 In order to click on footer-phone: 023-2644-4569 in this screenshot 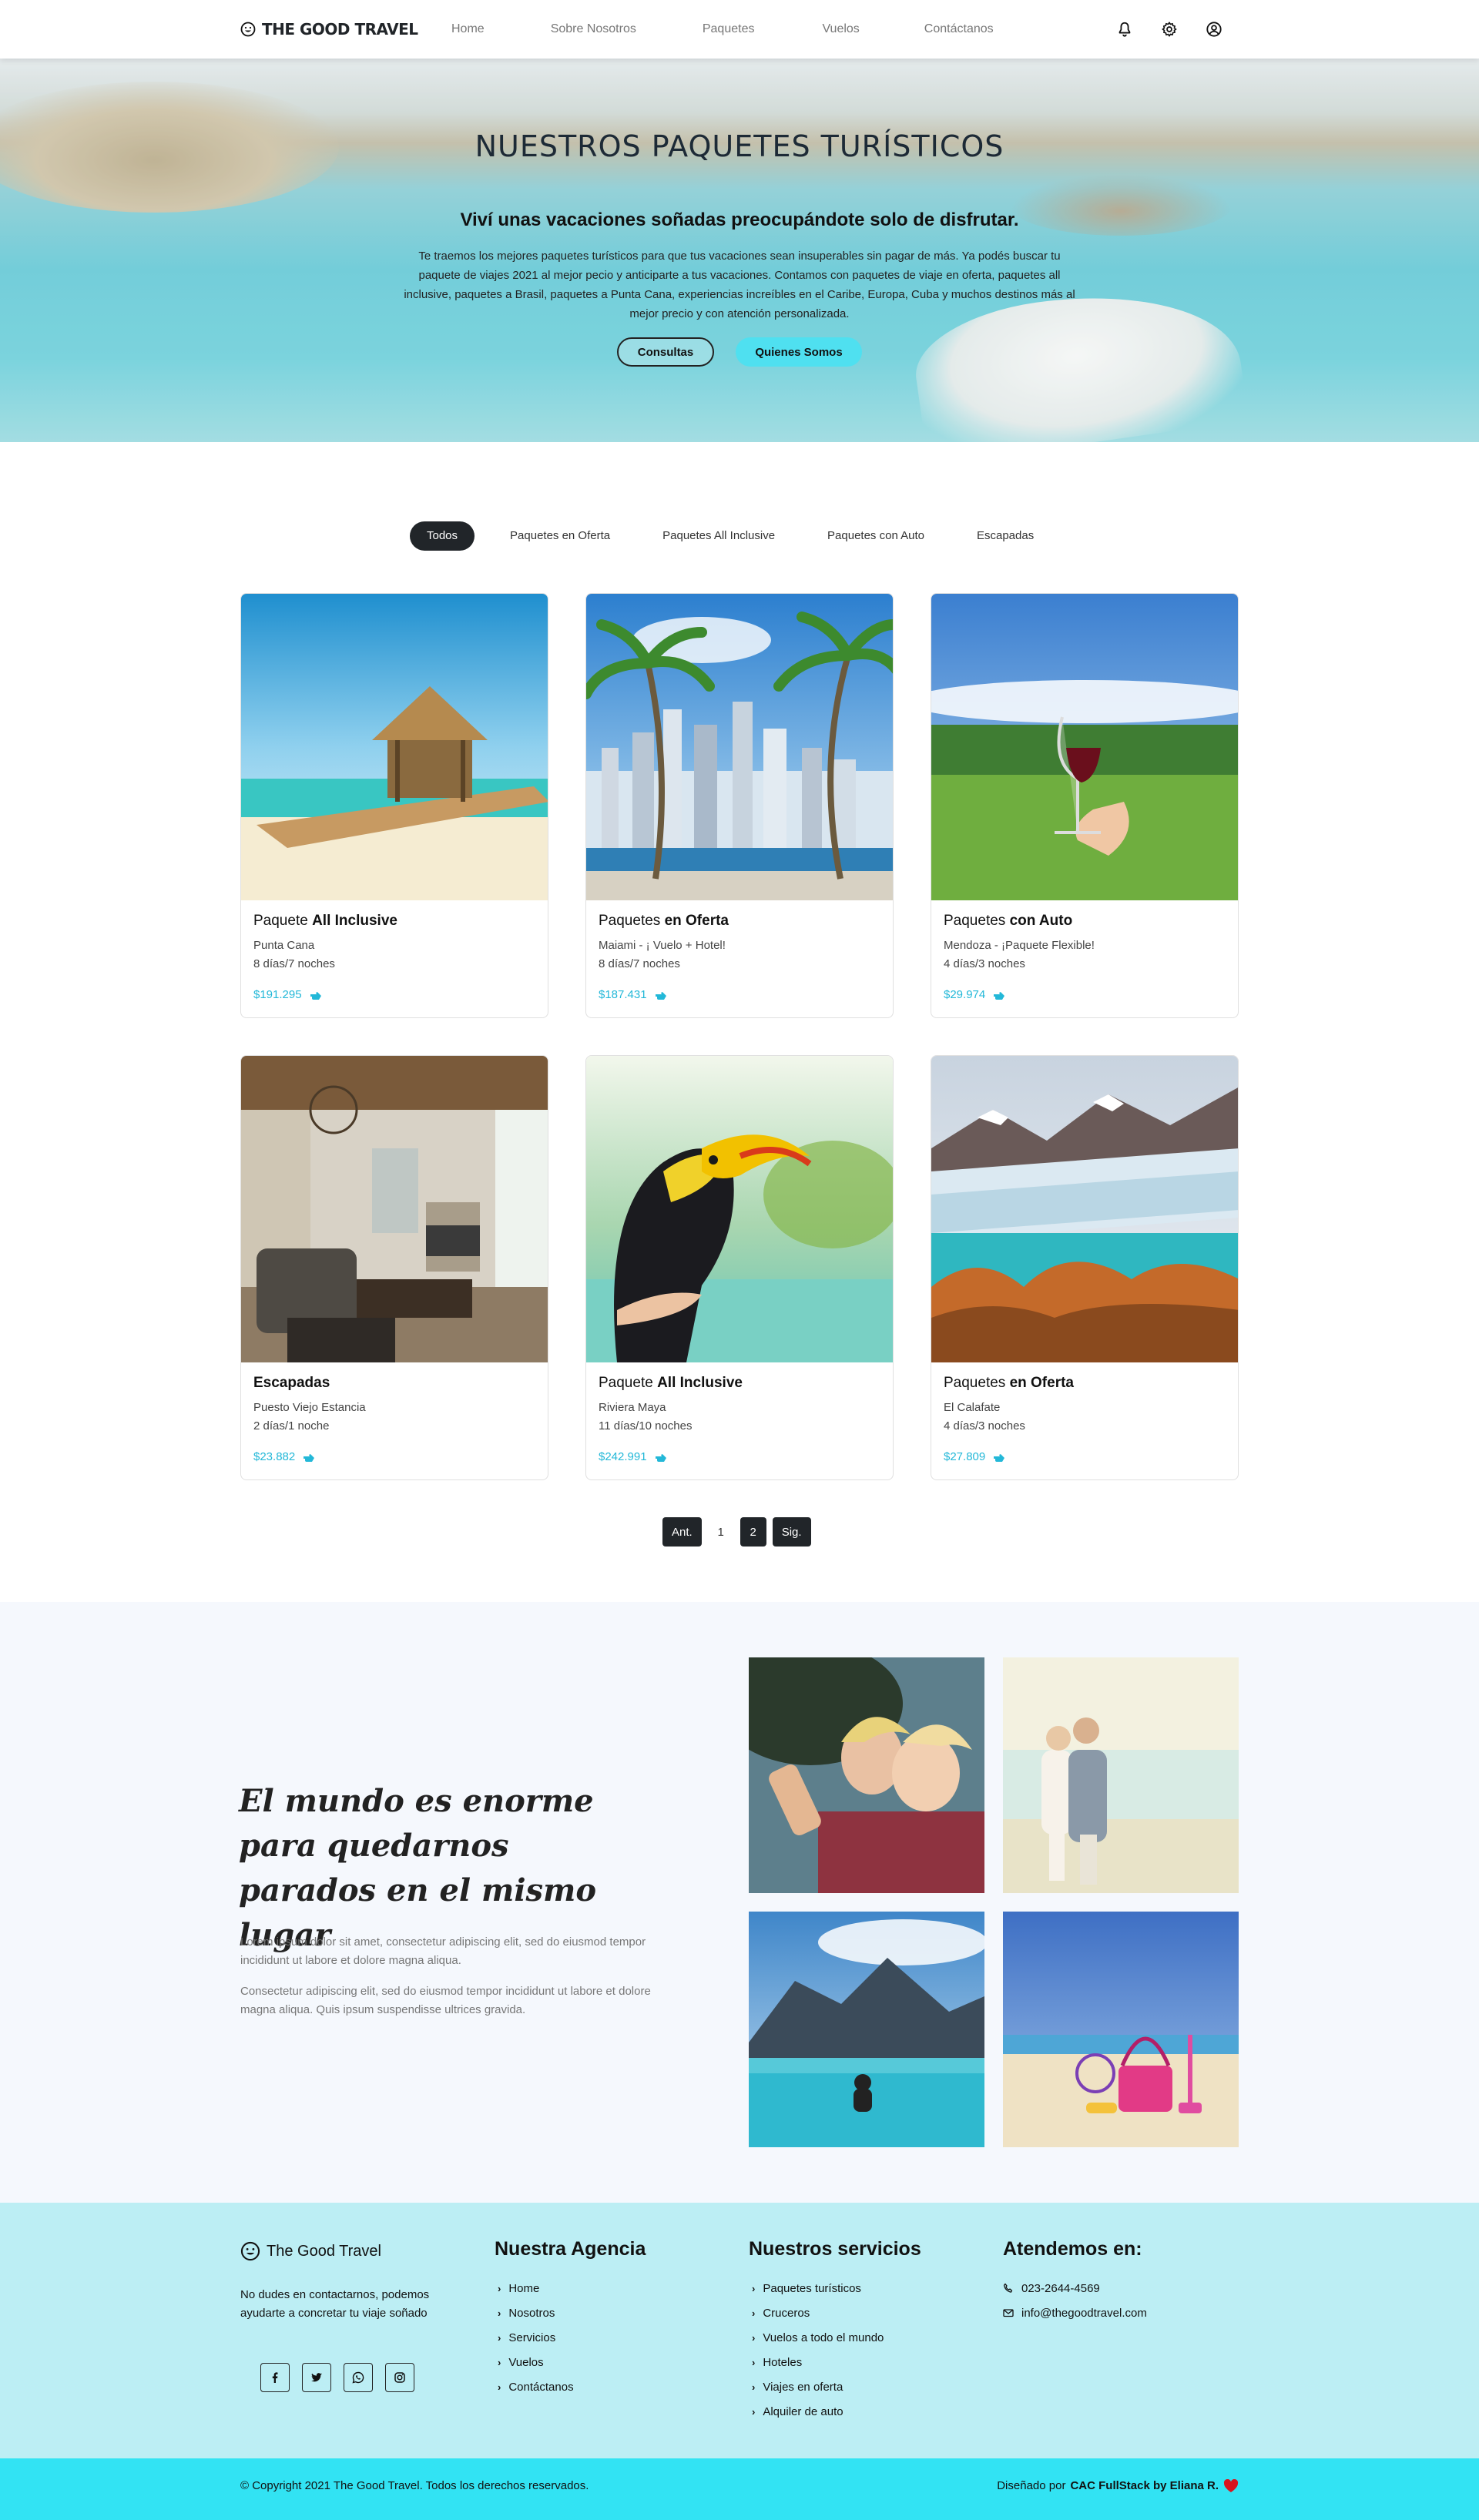, I will do `click(1075, 2289)`.